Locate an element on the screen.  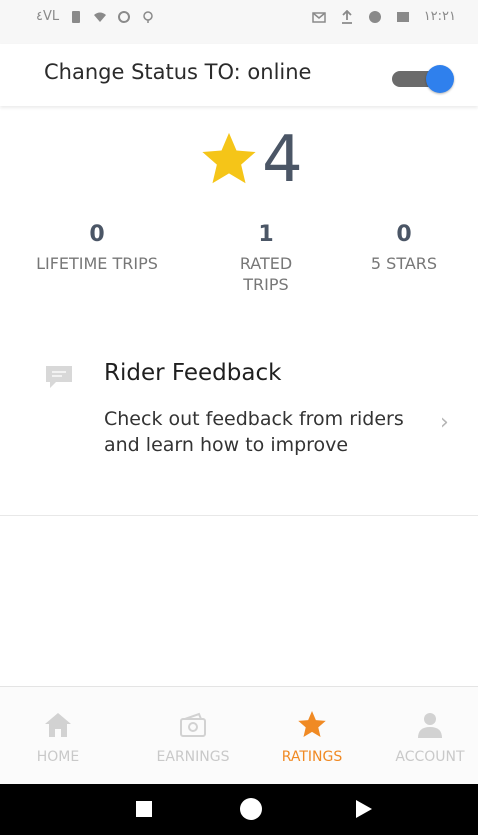
tab-home: HOME is located at coordinates (58, 736).